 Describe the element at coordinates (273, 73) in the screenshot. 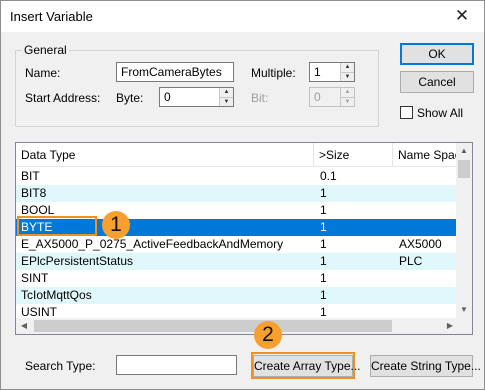

I see `multiple-label: Multiple:` at that location.